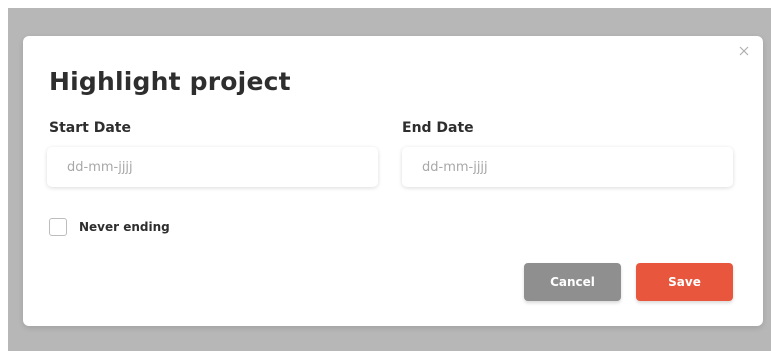  Describe the element at coordinates (212, 167) in the screenshot. I see `start-date-input` at that location.